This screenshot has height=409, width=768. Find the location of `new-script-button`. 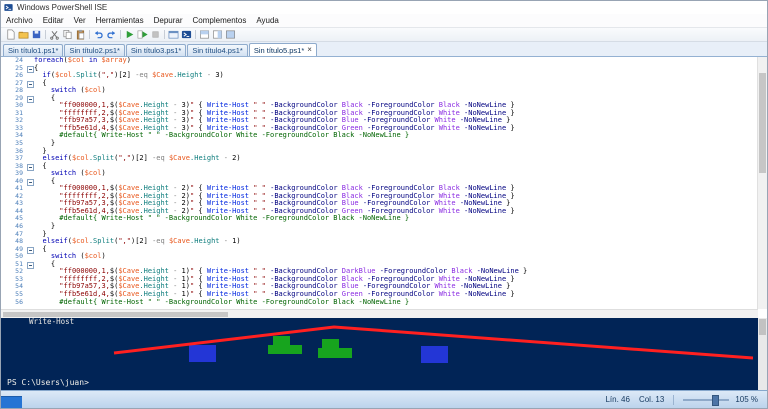

new-script-button is located at coordinates (10, 35).